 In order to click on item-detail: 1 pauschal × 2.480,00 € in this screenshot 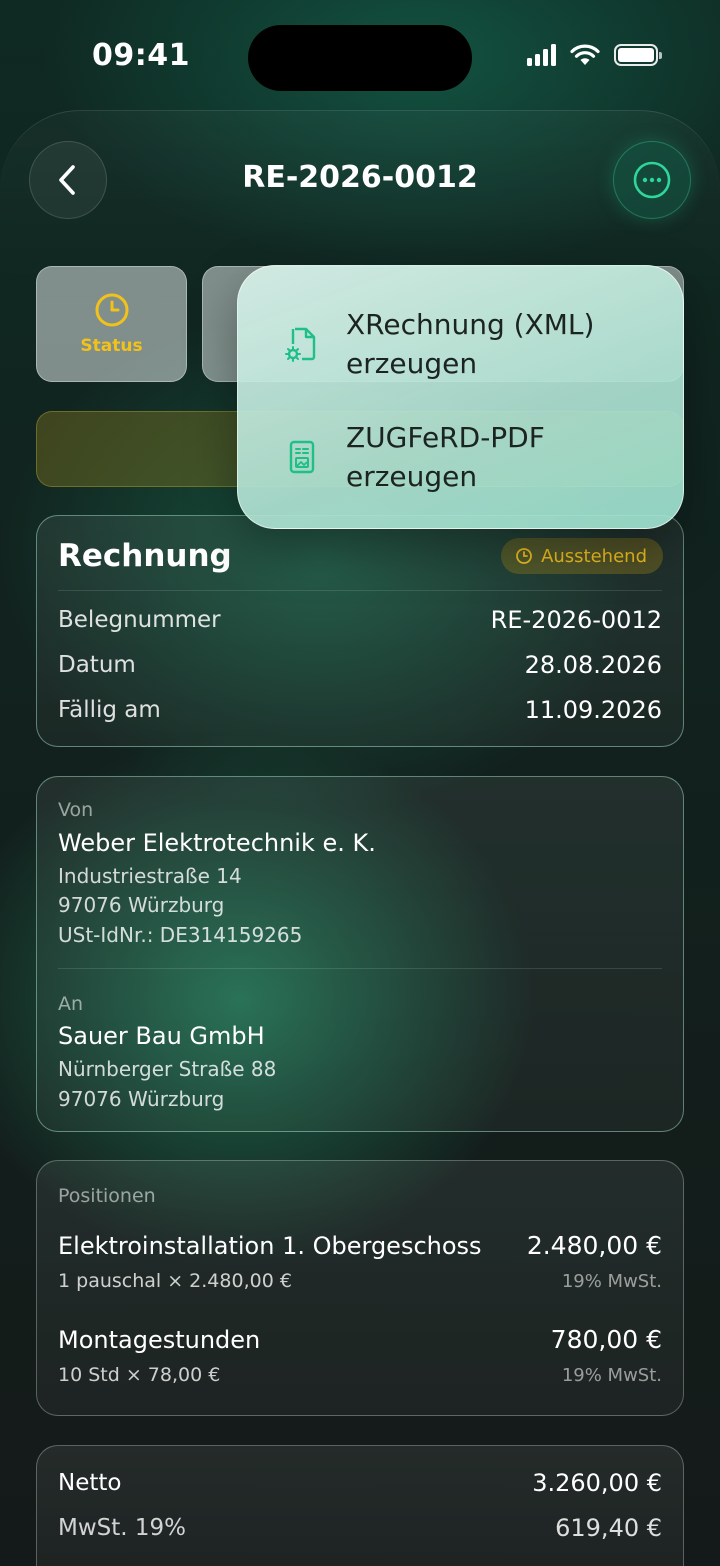, I will do `click(175, 1281)`.